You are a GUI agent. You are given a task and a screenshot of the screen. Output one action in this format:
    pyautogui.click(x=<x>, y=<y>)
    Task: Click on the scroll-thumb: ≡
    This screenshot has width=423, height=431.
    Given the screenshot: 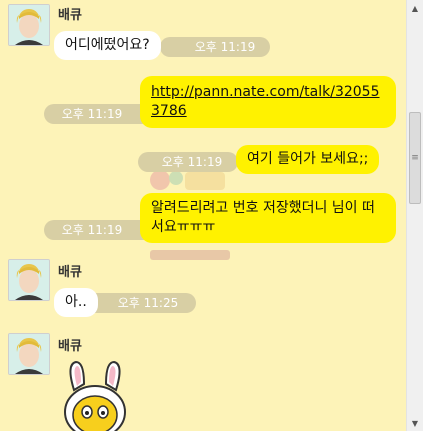 What is the action you would take?
    pyautogui.click(x=415, y=158)
    